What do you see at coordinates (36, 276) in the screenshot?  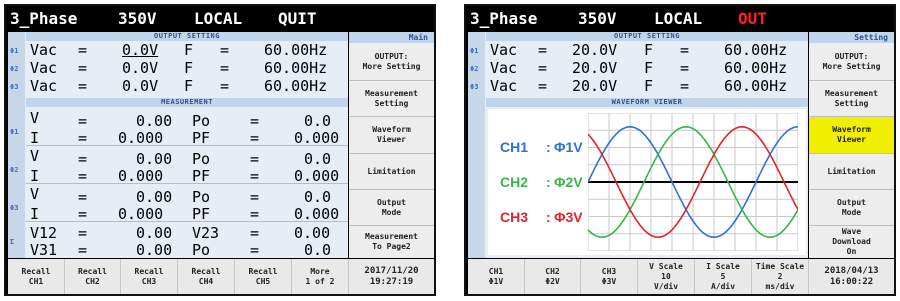 I see `recall-ch1-button: Recall CH1` at bounding box center [36, 276].